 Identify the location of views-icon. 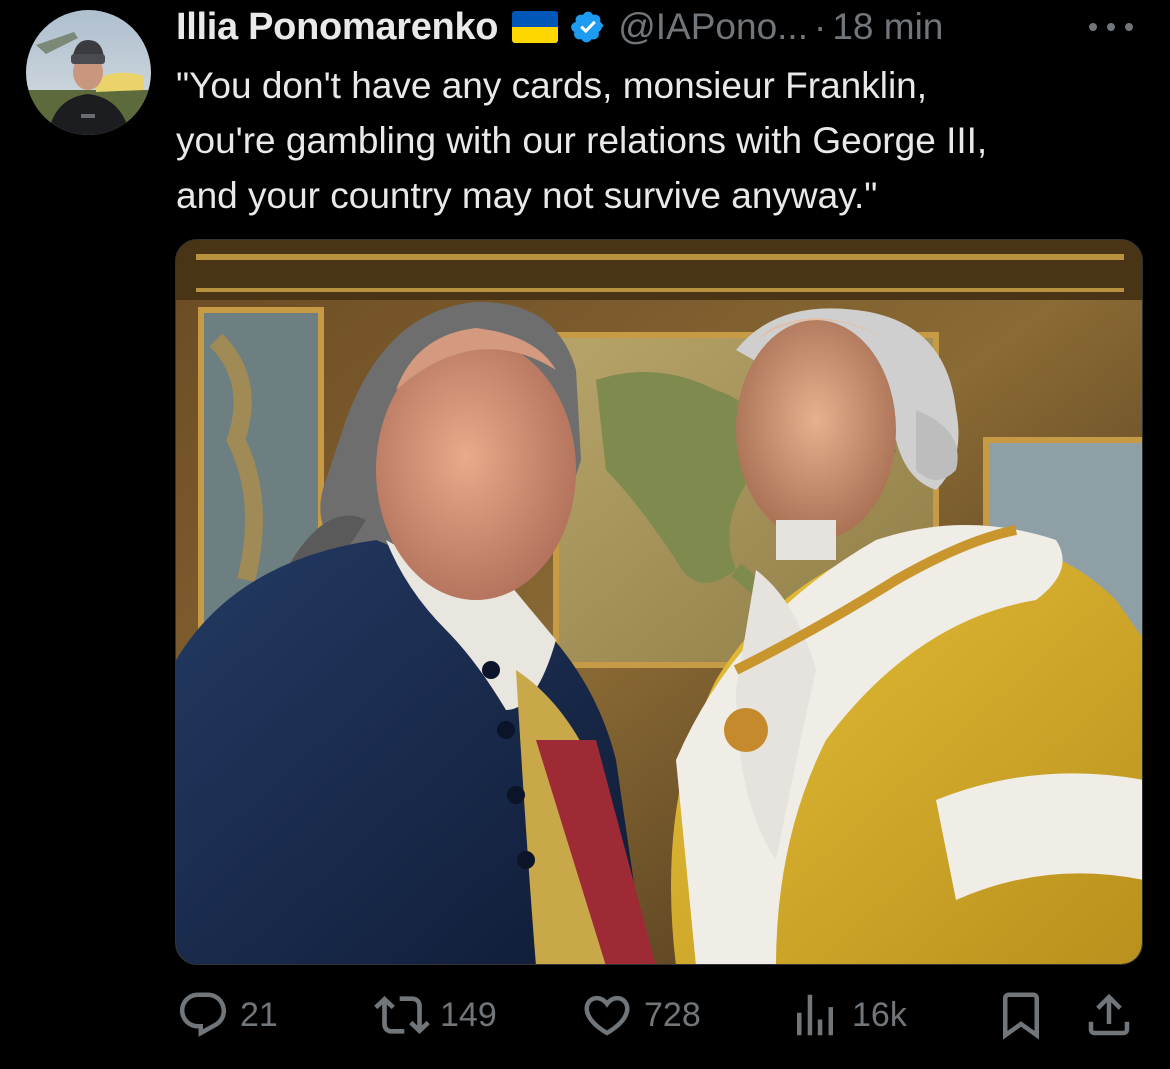
(815, 1015).